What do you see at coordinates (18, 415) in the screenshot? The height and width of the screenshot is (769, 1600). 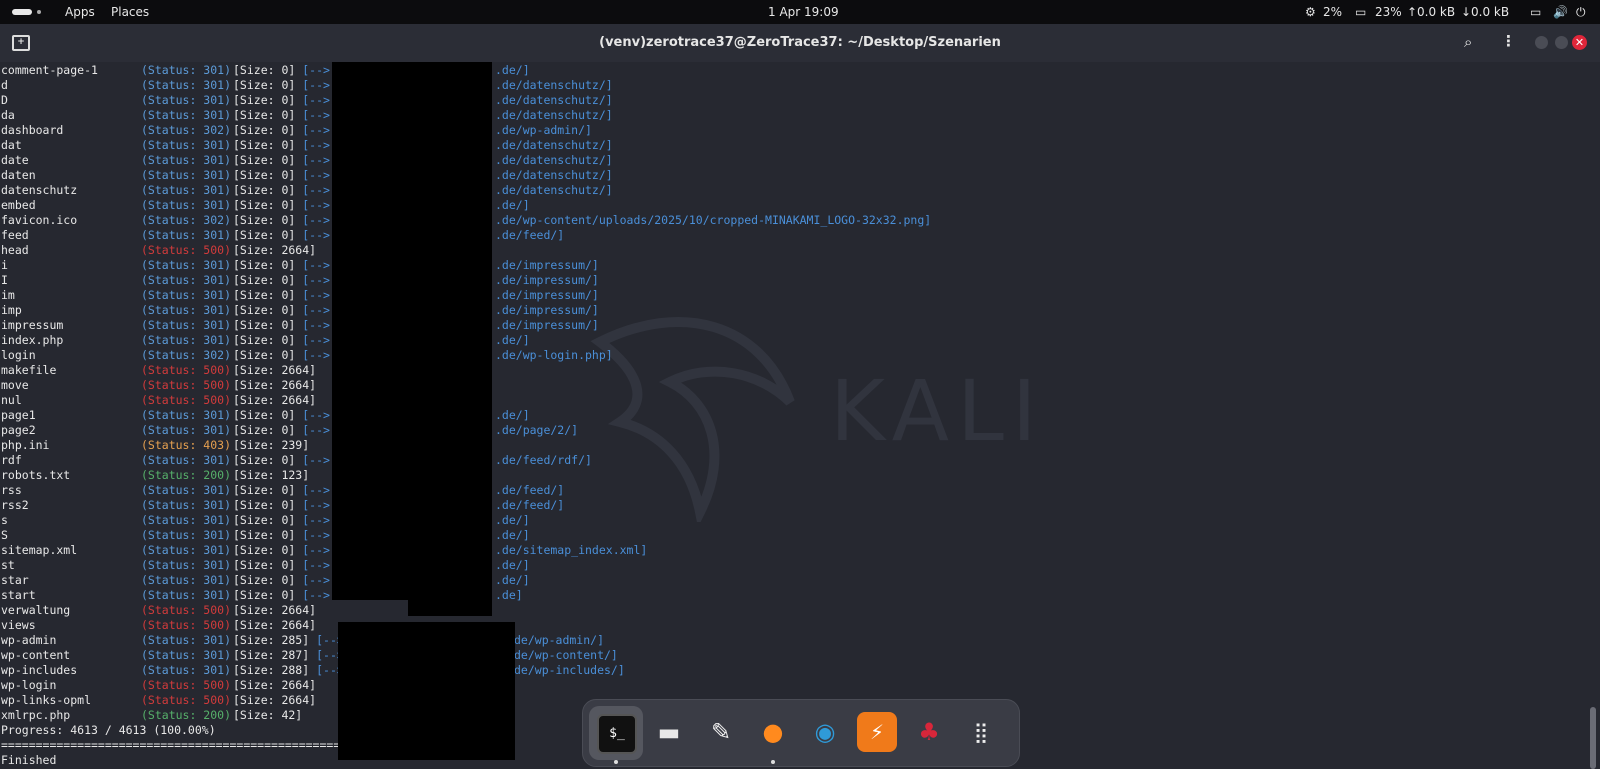 I see `path-name: page1` at bounding box center [18, 415].